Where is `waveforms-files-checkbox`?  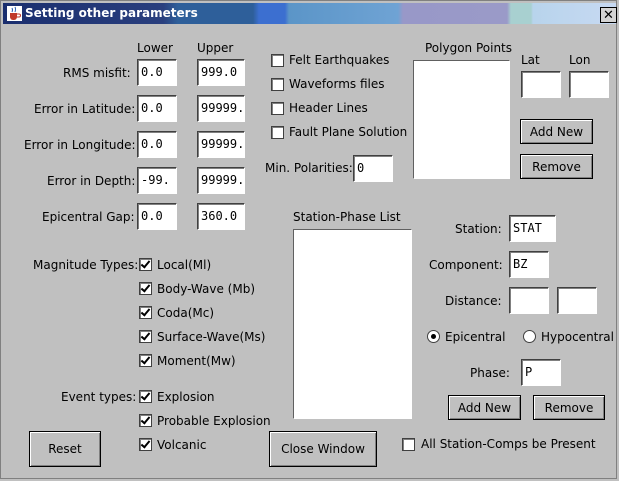 waveforms-files-checkbox is located at coordinates (277, 84).